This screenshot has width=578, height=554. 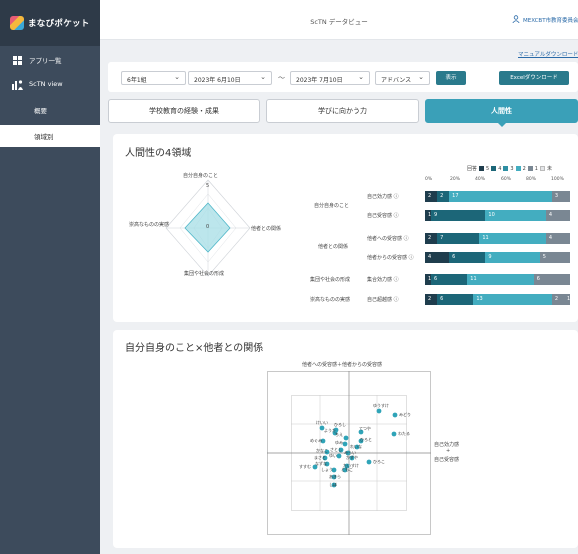 I want to click on stacked-bar: 4695, so click(x=497, y=257).